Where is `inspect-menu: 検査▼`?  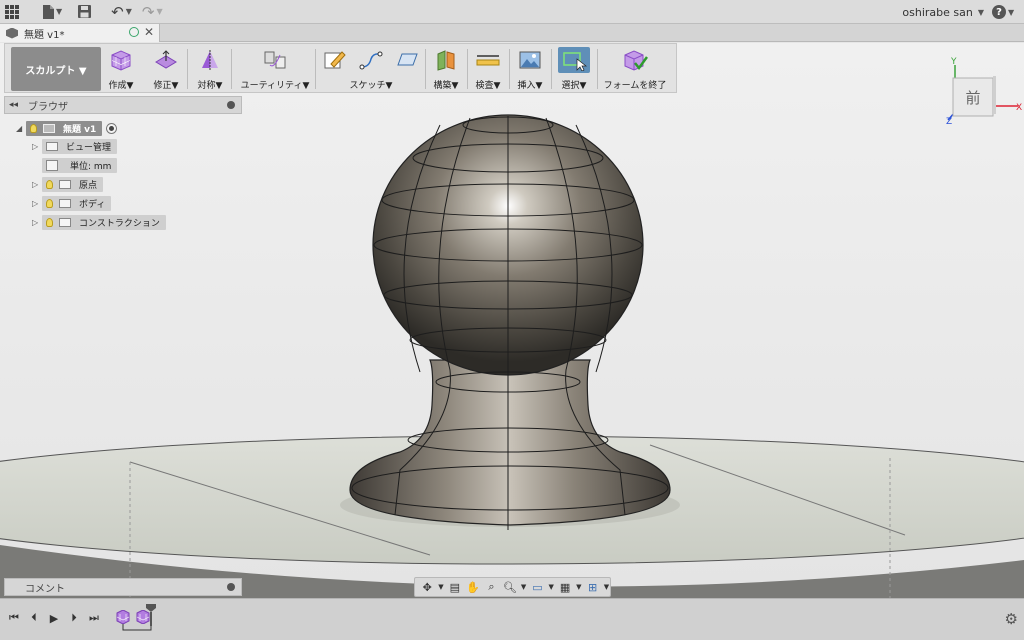 inspect-menu: 検査▼ is located at coordinates (488, 69).